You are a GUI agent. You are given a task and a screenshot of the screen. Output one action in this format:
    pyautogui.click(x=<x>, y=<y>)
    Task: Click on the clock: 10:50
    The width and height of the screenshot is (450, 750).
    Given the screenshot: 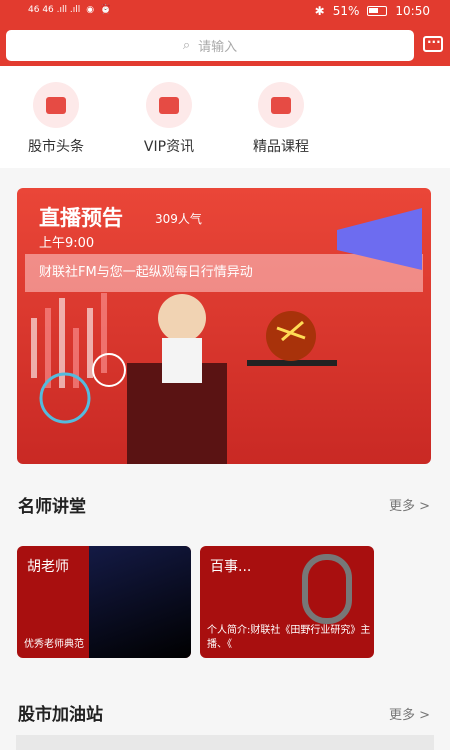 What is the action you would take?
    pyautogui.click(x=412, y=11)
    